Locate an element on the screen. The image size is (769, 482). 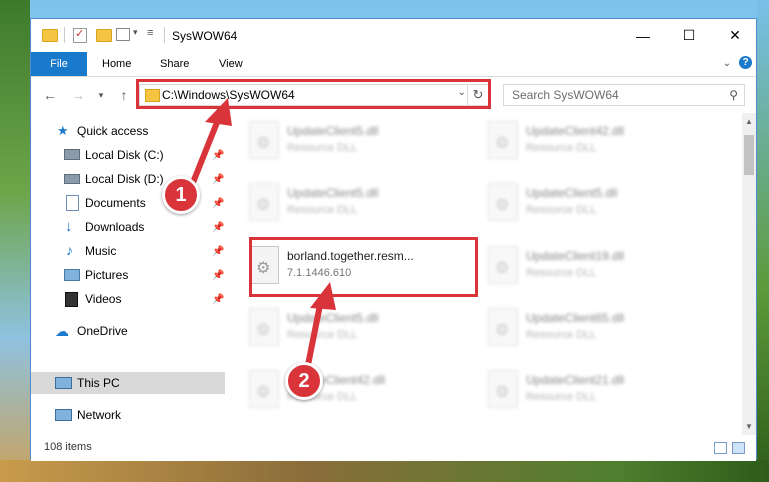
sidebar-item-label: Local Disk (D:) is located at coordinates (124, 179).